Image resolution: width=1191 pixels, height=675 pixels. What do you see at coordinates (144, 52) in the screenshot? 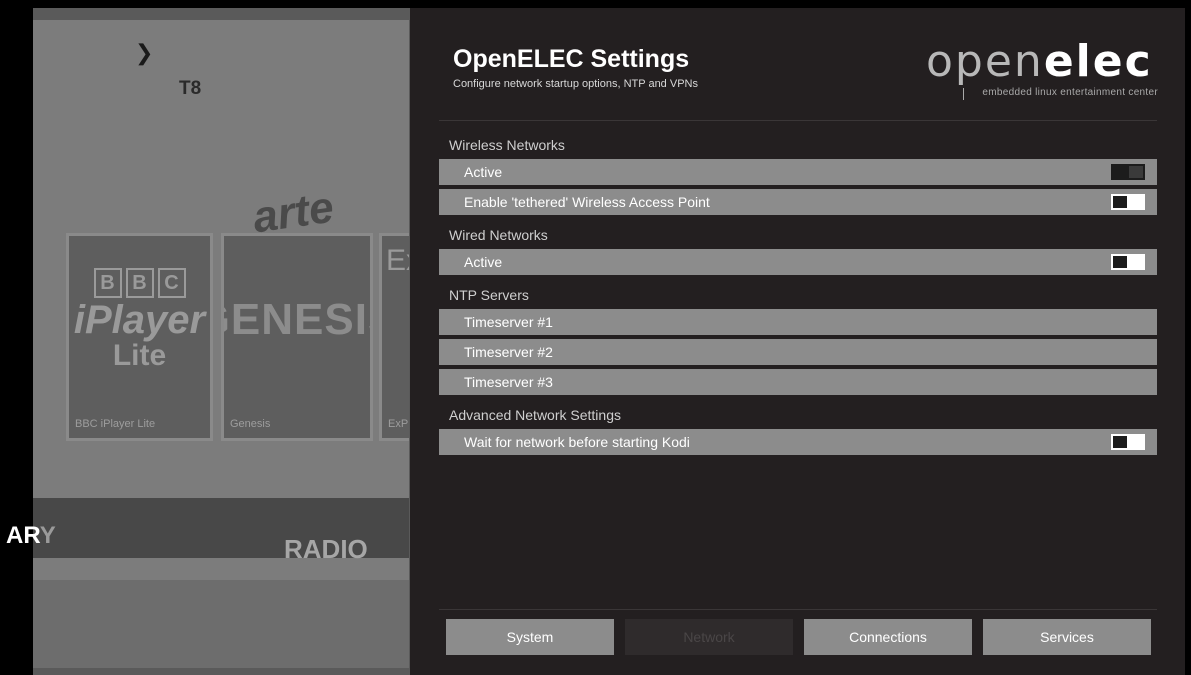
I see `chevron-right-icon: ❯` at bounding box center [144, 52].